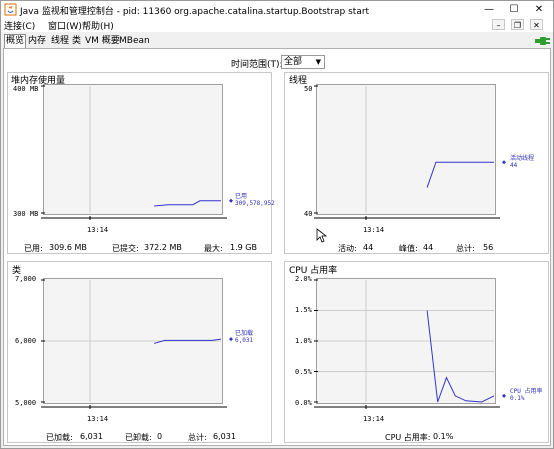 The width and height of the screenshot is (554, 449). I want to click on threads-latest-marker, so click(504, 162).